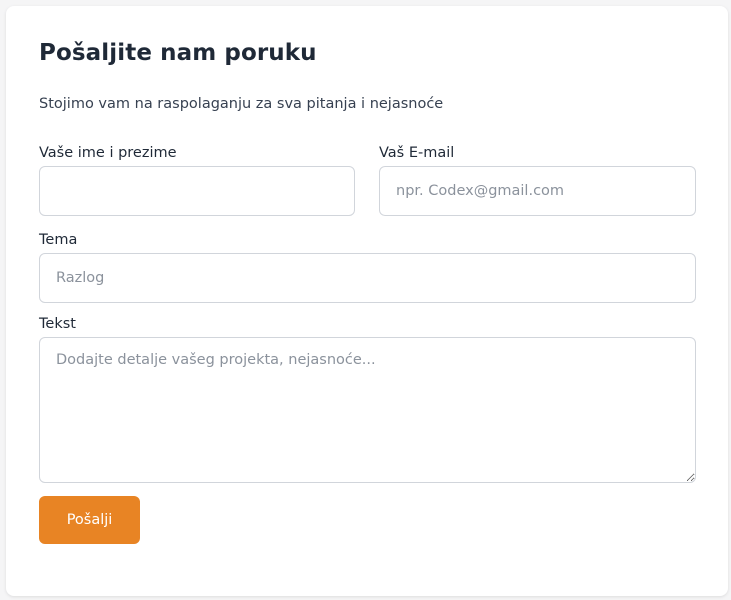 This screenshot has height=600, width=731. I want to click on email-label: Vaš E-mail, so click(417, 153).